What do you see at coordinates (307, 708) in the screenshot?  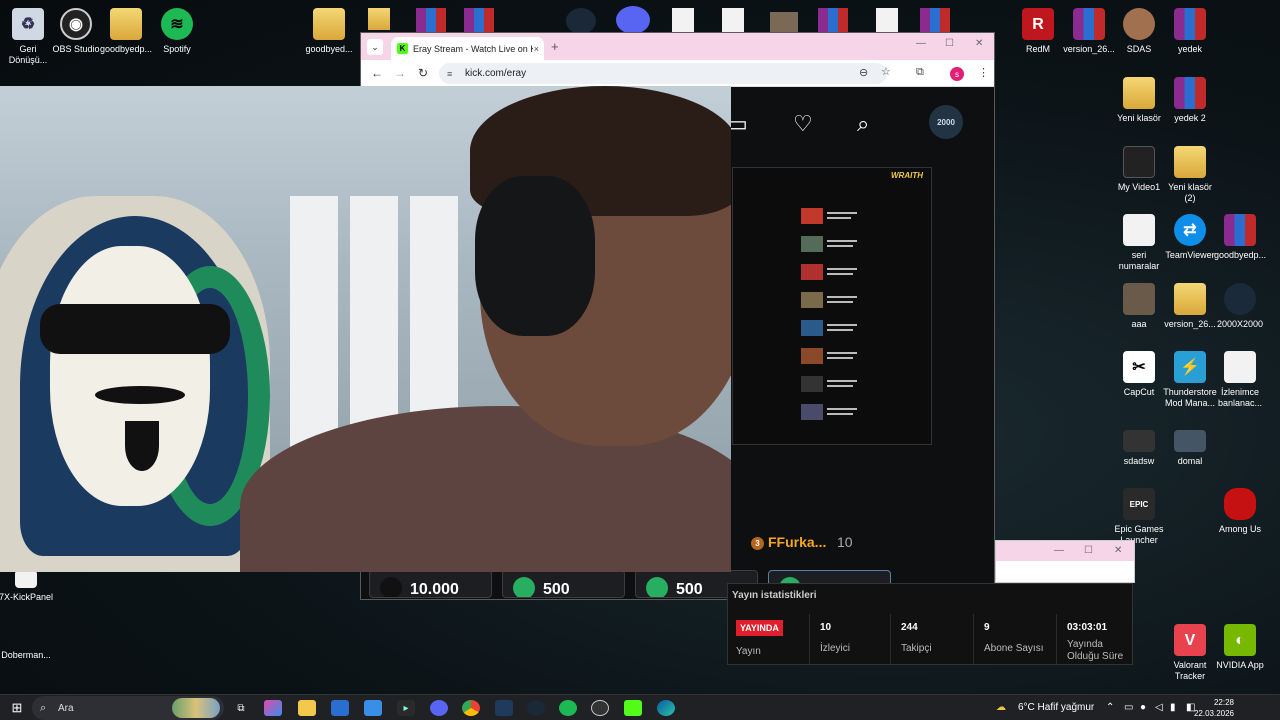 I see `file-explorer-icon` at bounding box center [307, 708].